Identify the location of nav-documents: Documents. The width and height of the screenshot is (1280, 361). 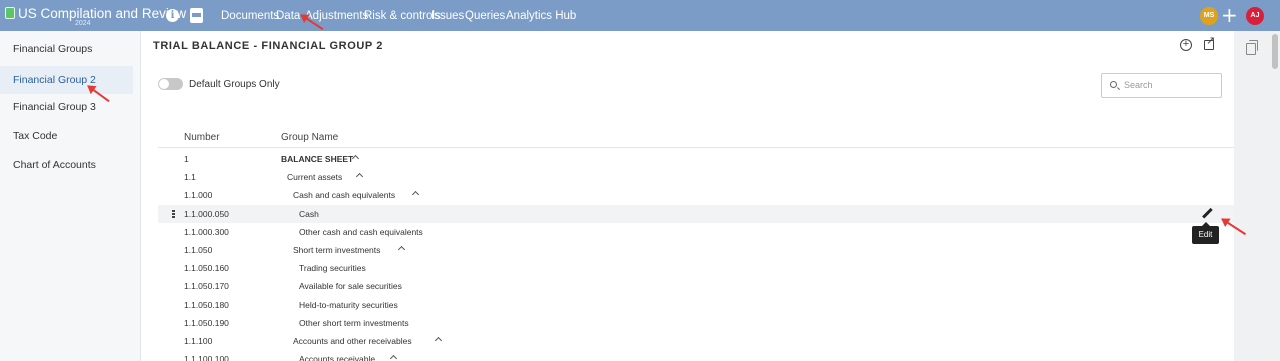
(250, 16).